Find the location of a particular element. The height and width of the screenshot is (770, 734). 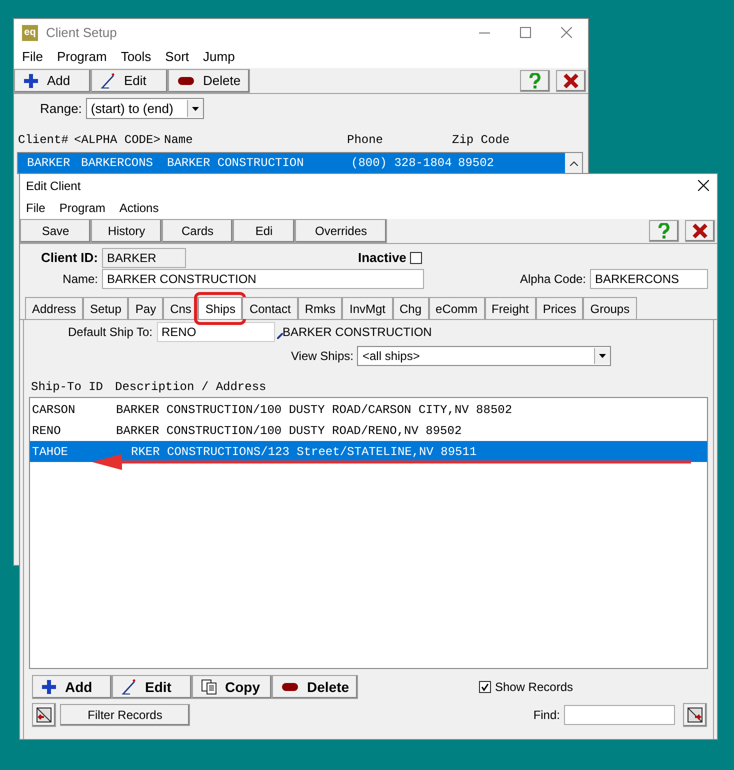

column-header: Ship-To ID is located at coordinates (67, 387).